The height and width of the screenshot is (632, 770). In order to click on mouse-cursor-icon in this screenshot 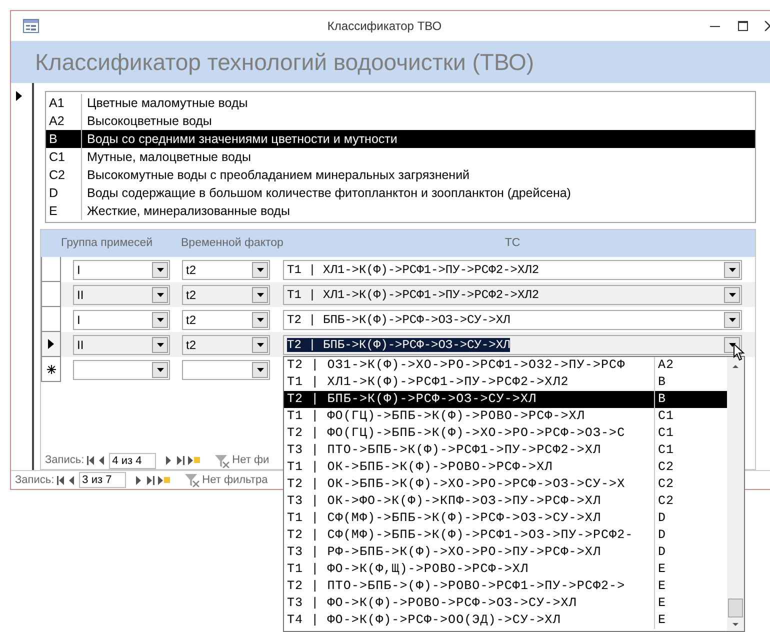, I will do `click(739, 352)`.